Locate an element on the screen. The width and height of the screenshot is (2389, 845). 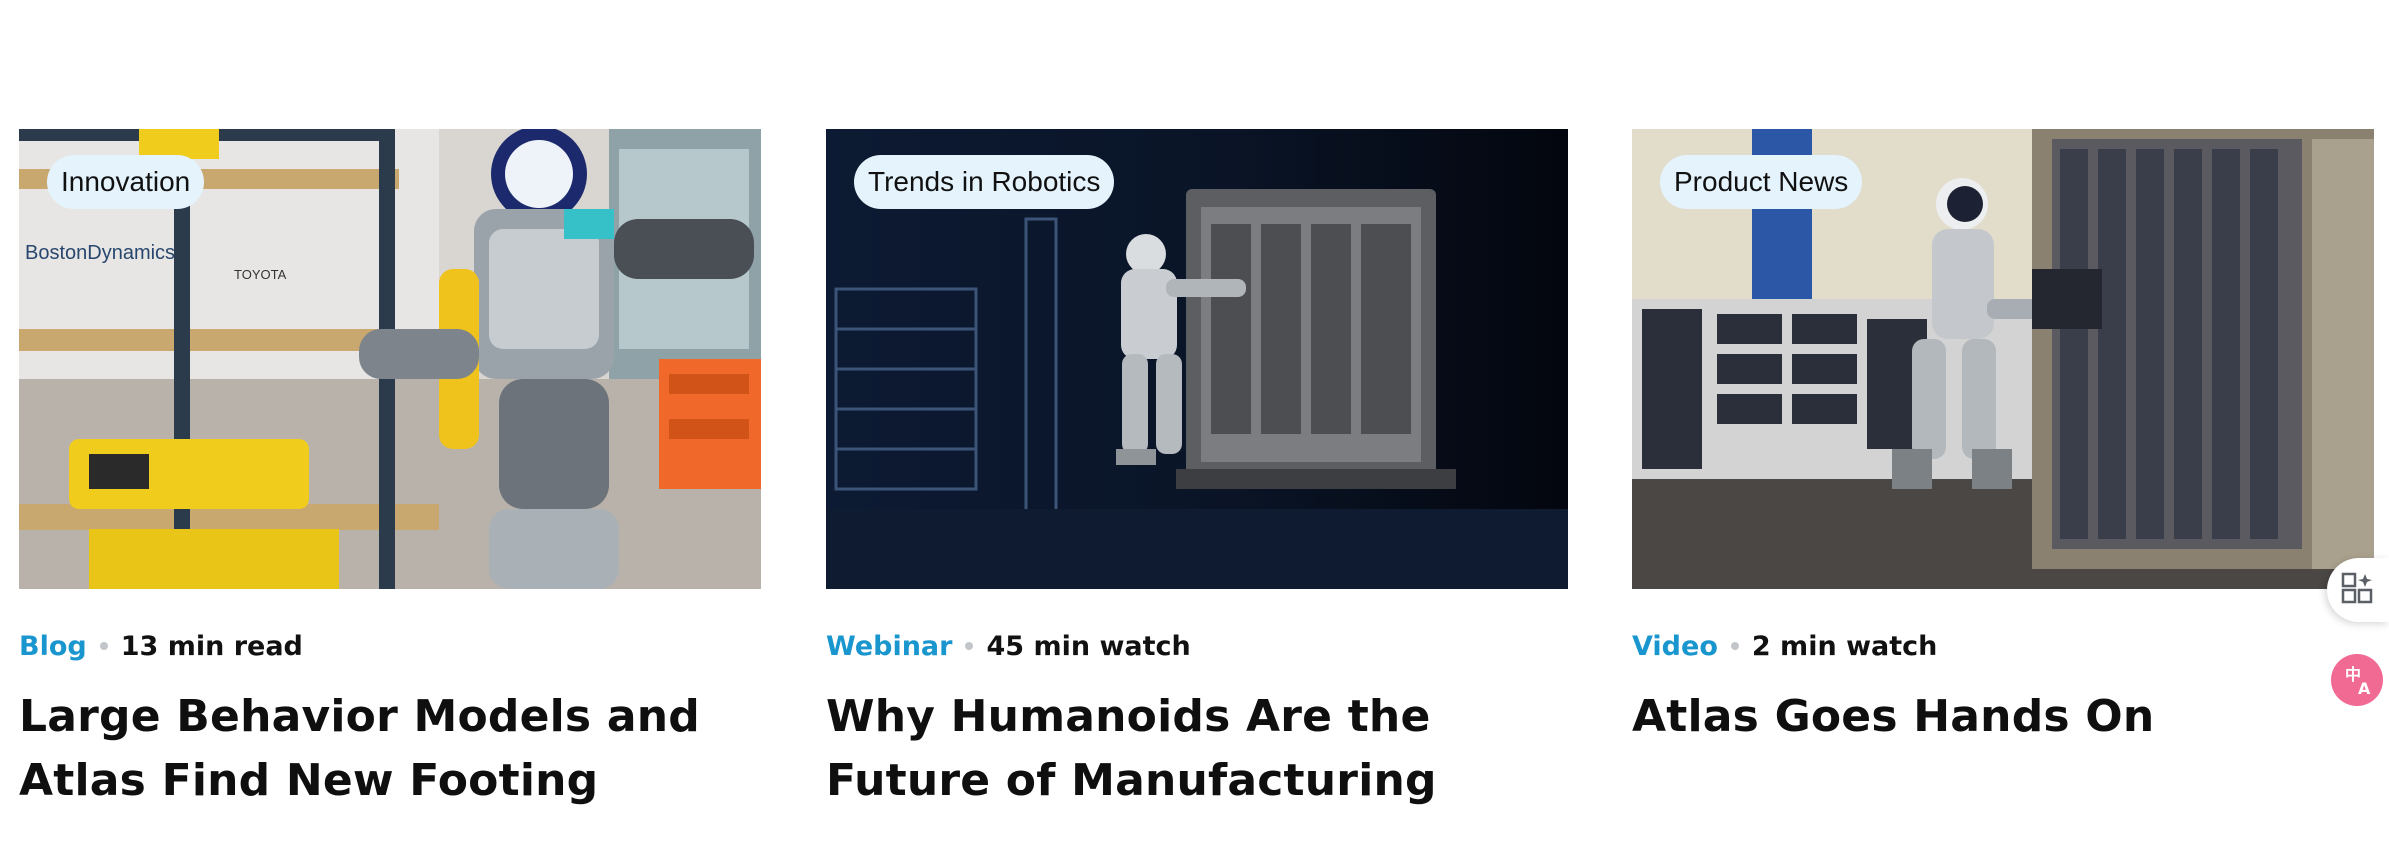
content-type-label: Blog is located at coordinates (53, 646).